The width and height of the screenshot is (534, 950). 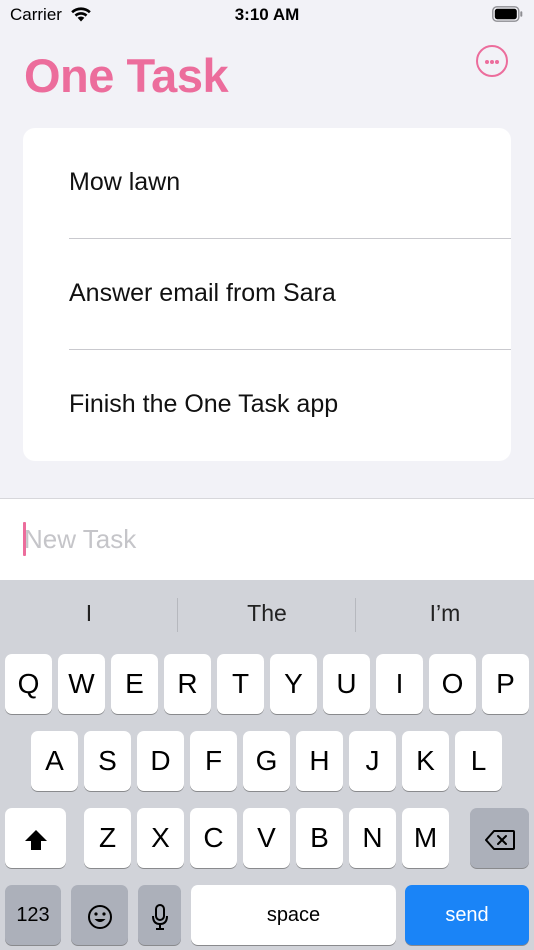 I want to click on key-g: G, so click(x=266, y=761).